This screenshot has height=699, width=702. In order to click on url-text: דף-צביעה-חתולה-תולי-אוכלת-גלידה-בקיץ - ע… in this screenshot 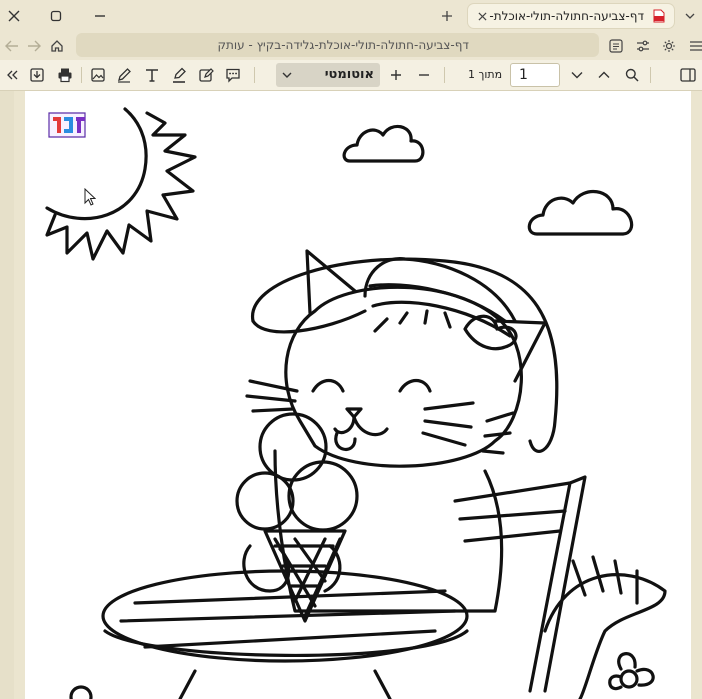, I will do `click(343, 45)`.